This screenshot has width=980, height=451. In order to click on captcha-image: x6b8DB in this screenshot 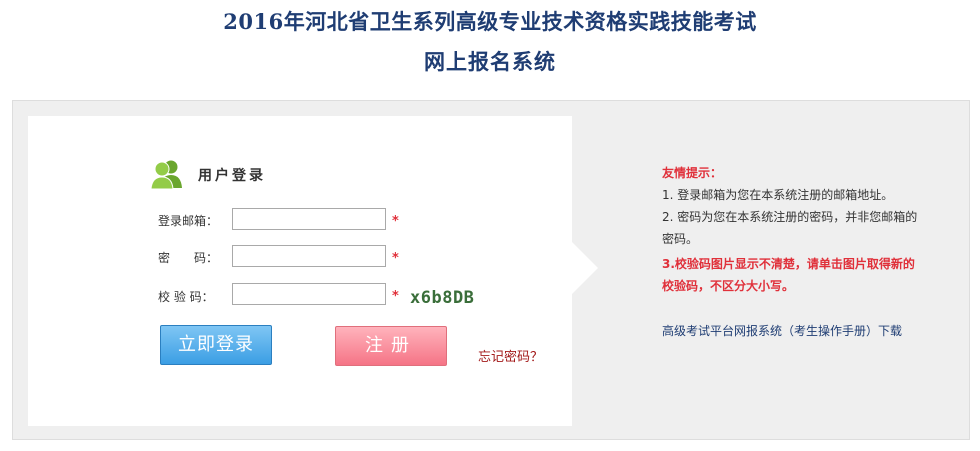, I will do `click(444, 296)`.